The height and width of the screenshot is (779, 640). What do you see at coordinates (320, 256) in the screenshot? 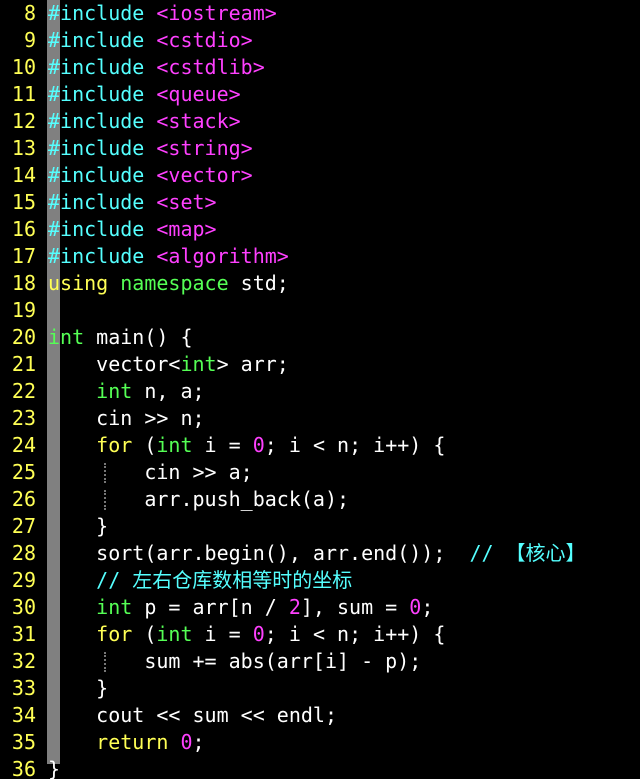
I see `code-line: 17 #include <algorithm>` at bounding box center [320, 256].